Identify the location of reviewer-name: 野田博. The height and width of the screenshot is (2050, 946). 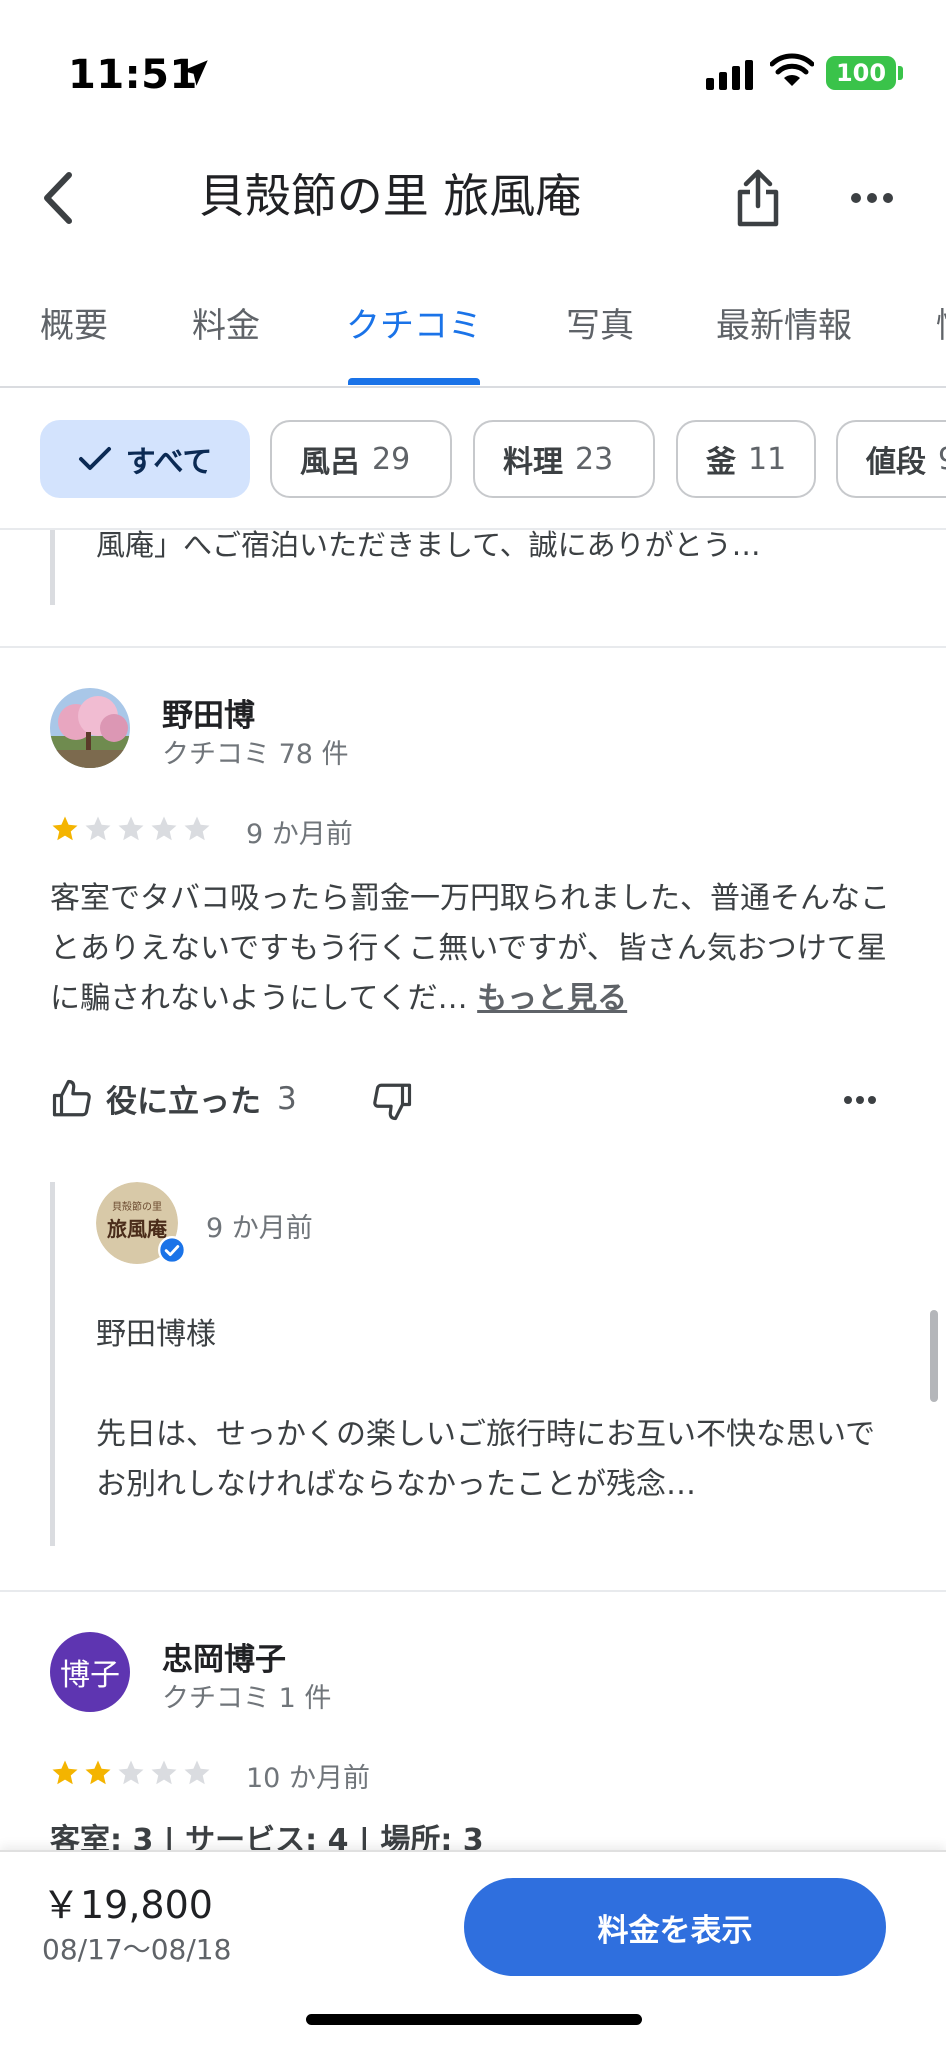
(208, 712).